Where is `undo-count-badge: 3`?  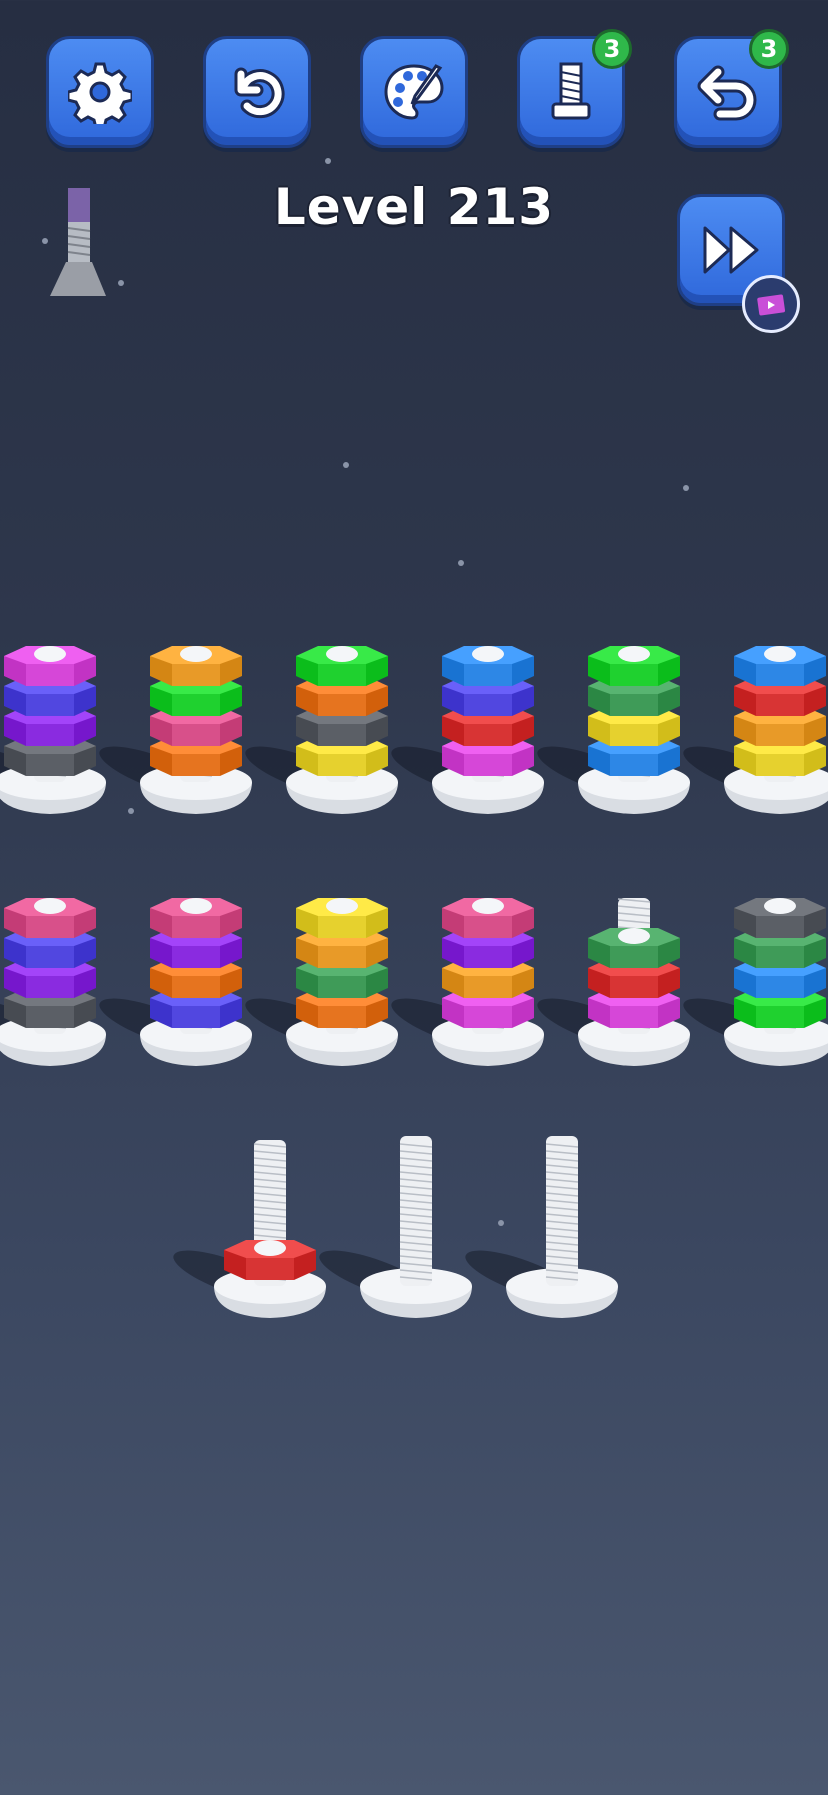 undo-count-badge: 3 is located at coordinates (769, 49).